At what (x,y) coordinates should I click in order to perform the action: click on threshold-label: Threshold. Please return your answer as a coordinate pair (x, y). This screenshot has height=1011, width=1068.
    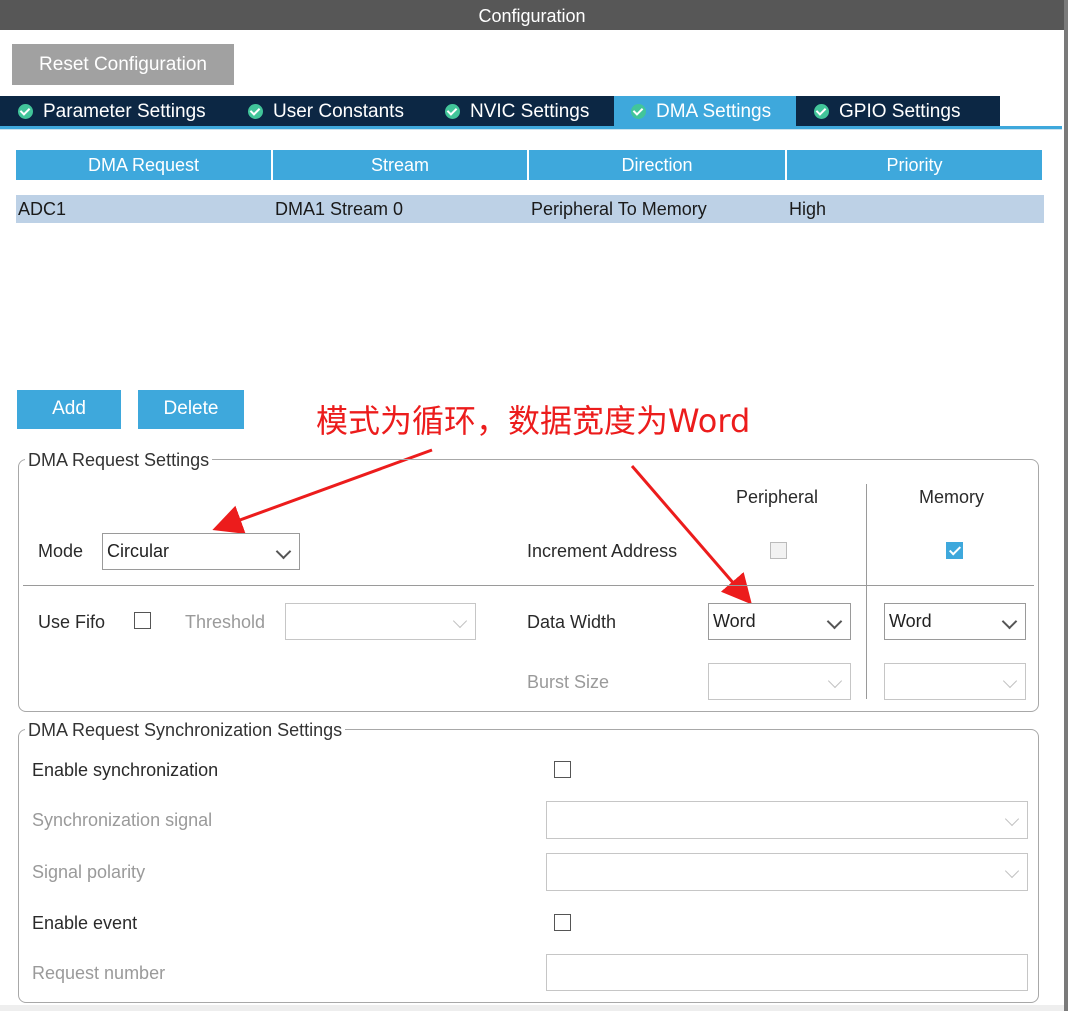
    Looking at the image, I should click on (225, 622).